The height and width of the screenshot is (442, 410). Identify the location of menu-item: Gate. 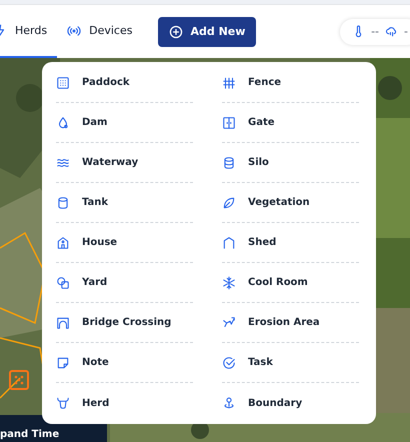
(290, 123).